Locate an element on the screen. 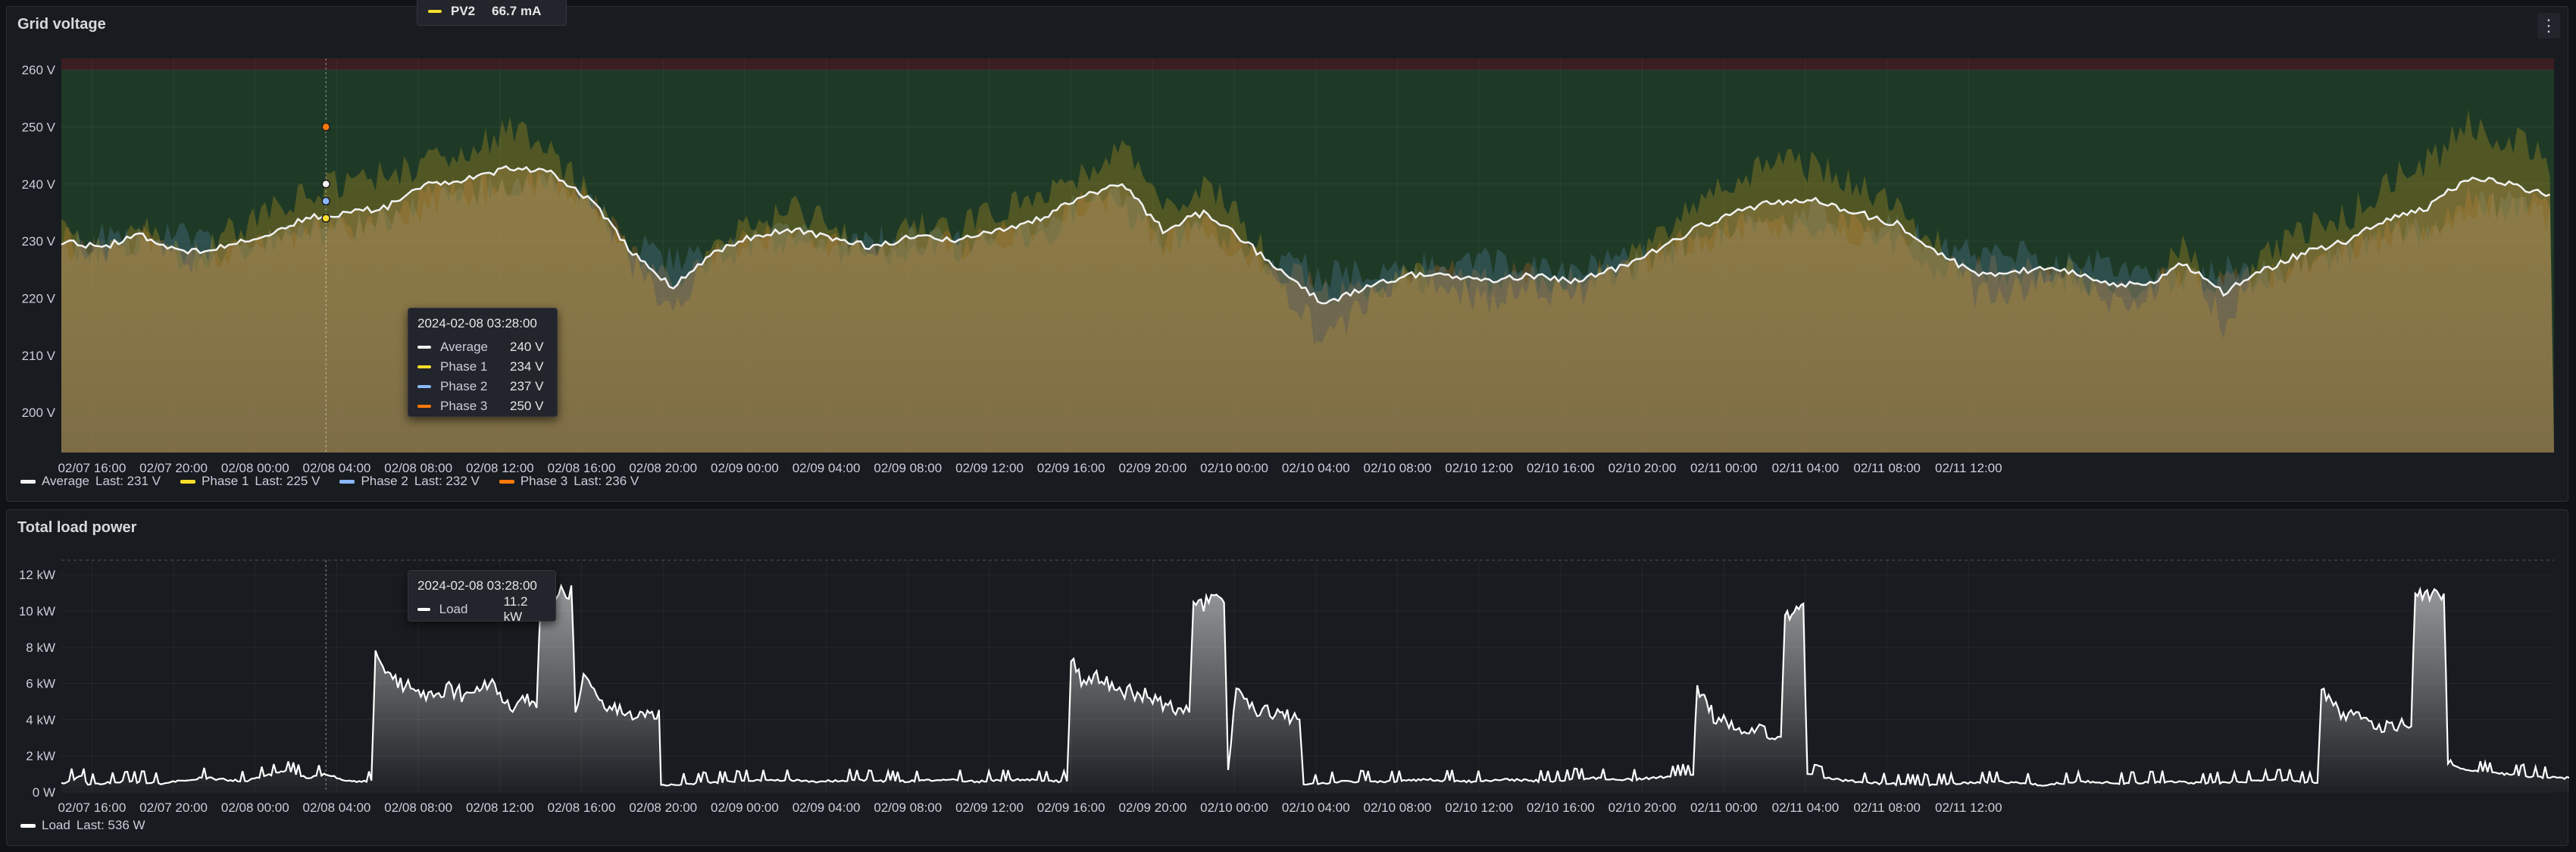  tooltip-series-value: 11.2 kW is located at coordinates (515, 609).